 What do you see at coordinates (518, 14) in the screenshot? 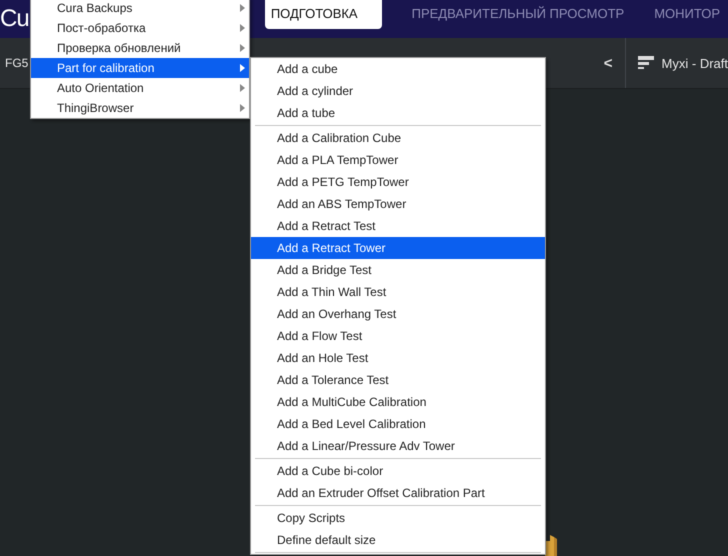
I see `tab: ПРЕДВАРИТЕЛЬНЫЙ ПРОСМОТР` at bounding box center [518, 14].